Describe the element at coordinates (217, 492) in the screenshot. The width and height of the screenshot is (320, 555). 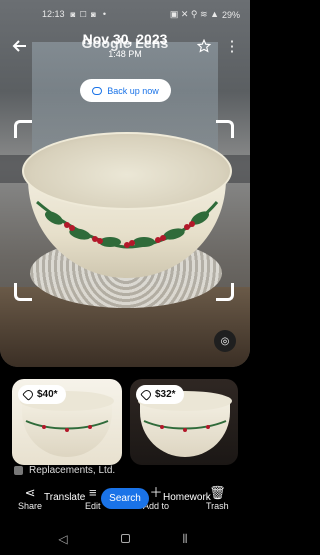
I see `trash-icon: 🗑` at that location.